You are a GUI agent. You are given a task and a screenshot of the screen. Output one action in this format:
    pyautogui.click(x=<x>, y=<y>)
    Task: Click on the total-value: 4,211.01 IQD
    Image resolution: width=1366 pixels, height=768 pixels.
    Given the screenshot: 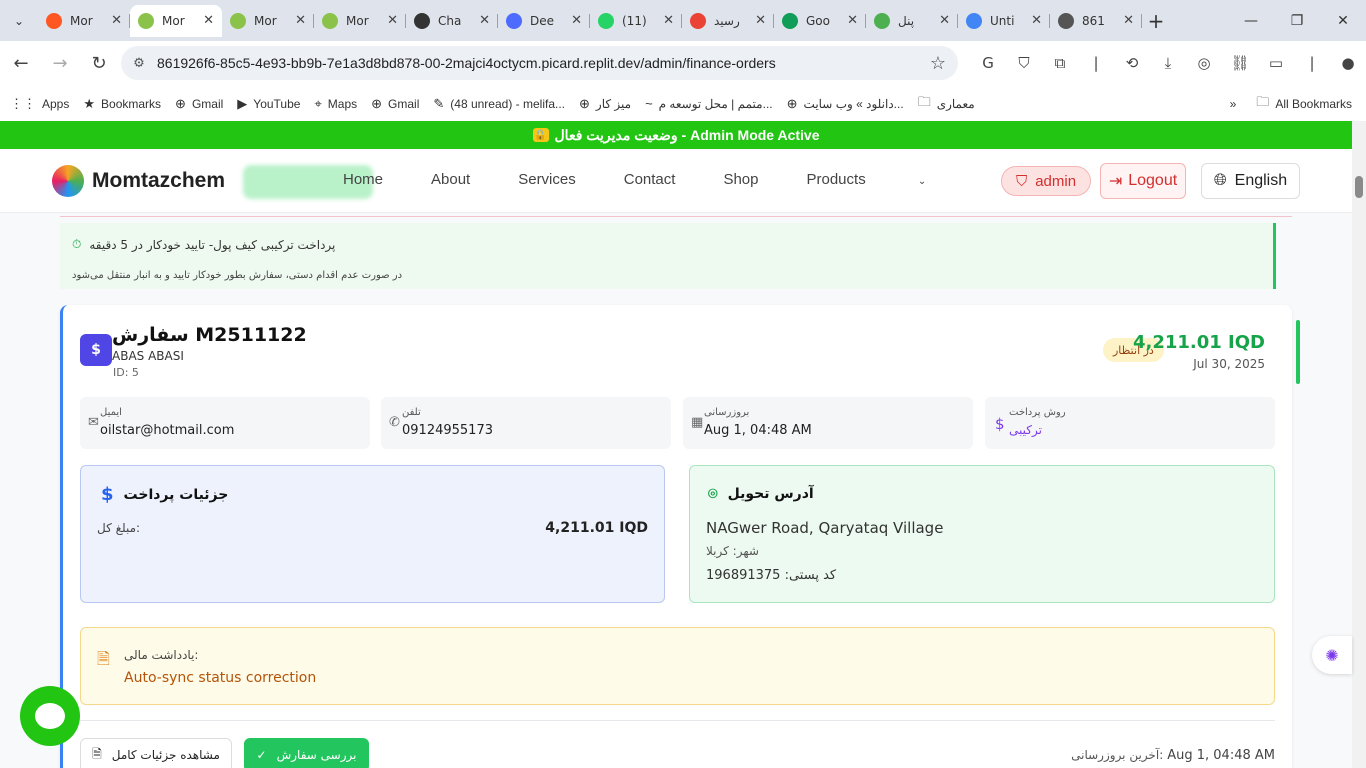 What is the action you would take?
    pyautogui.click(x=596, y=528)
    